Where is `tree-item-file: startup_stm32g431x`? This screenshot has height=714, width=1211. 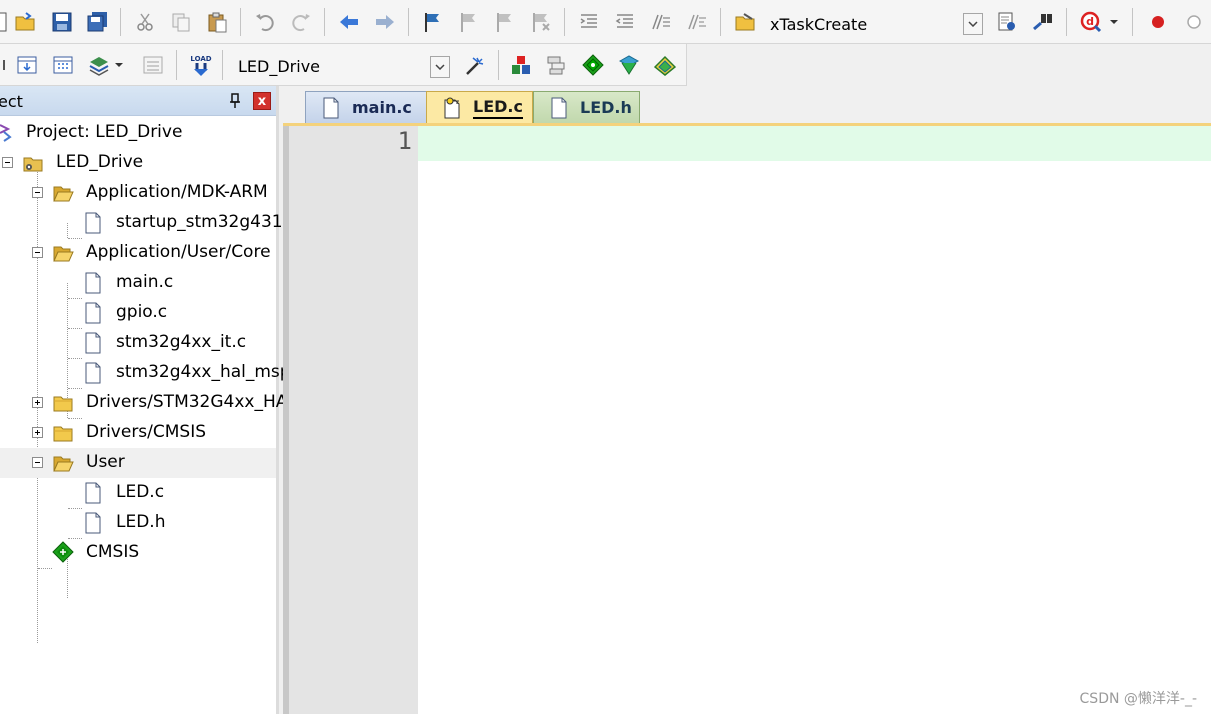
tree-item-file: startup_stm32g431x is located at coordinates (146, 223).